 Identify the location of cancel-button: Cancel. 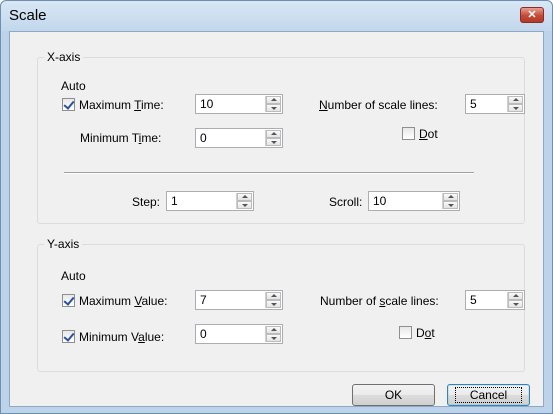
(488, 395).